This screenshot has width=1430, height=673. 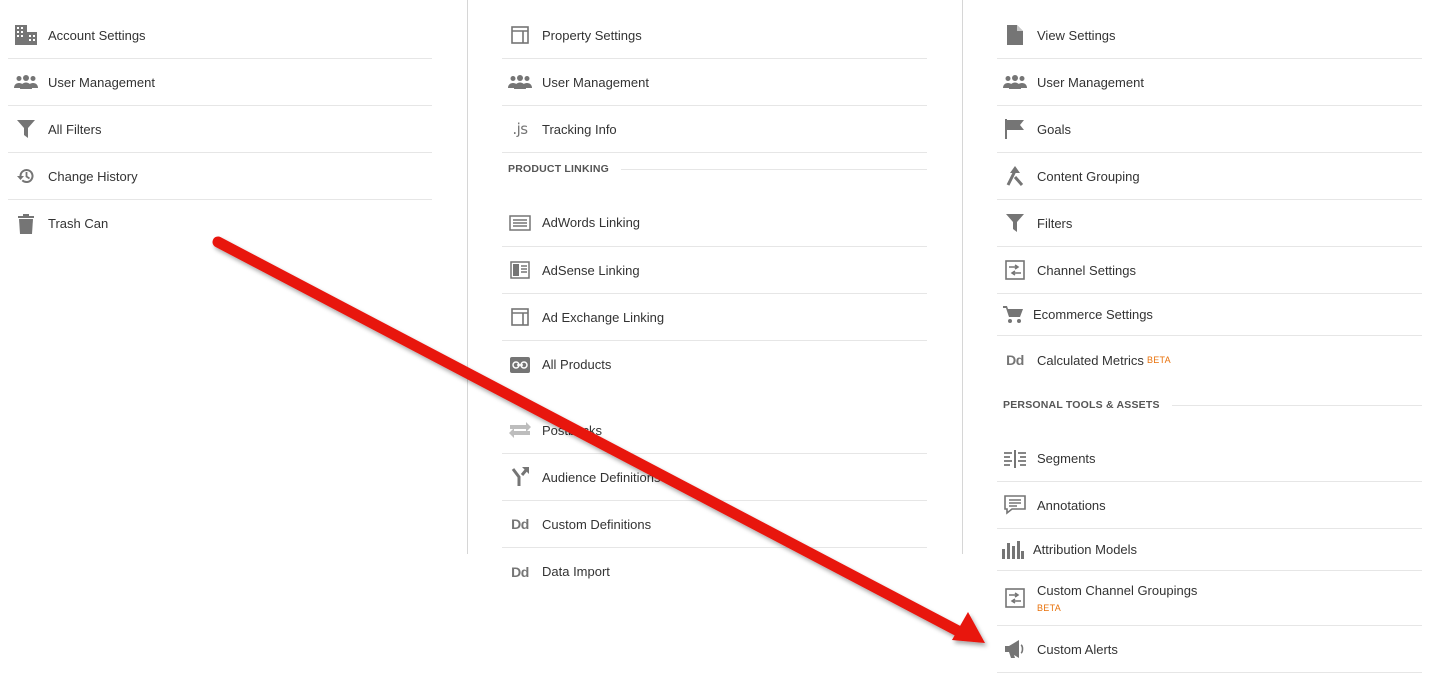 What do you see at coordinates (572, 430) in the screenshot?
I see `postbacks-label: Postbacks` at bounding box center [572, 430].